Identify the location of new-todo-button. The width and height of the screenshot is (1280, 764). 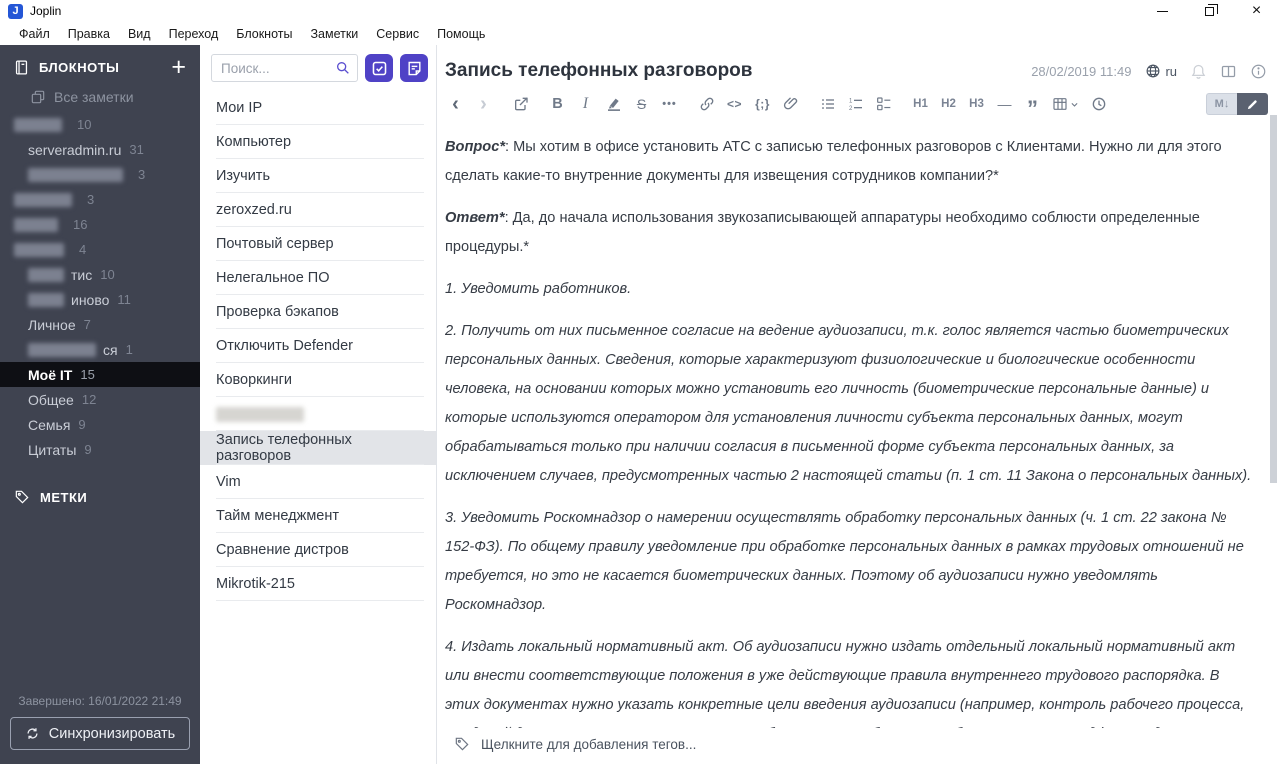
(379, 68).